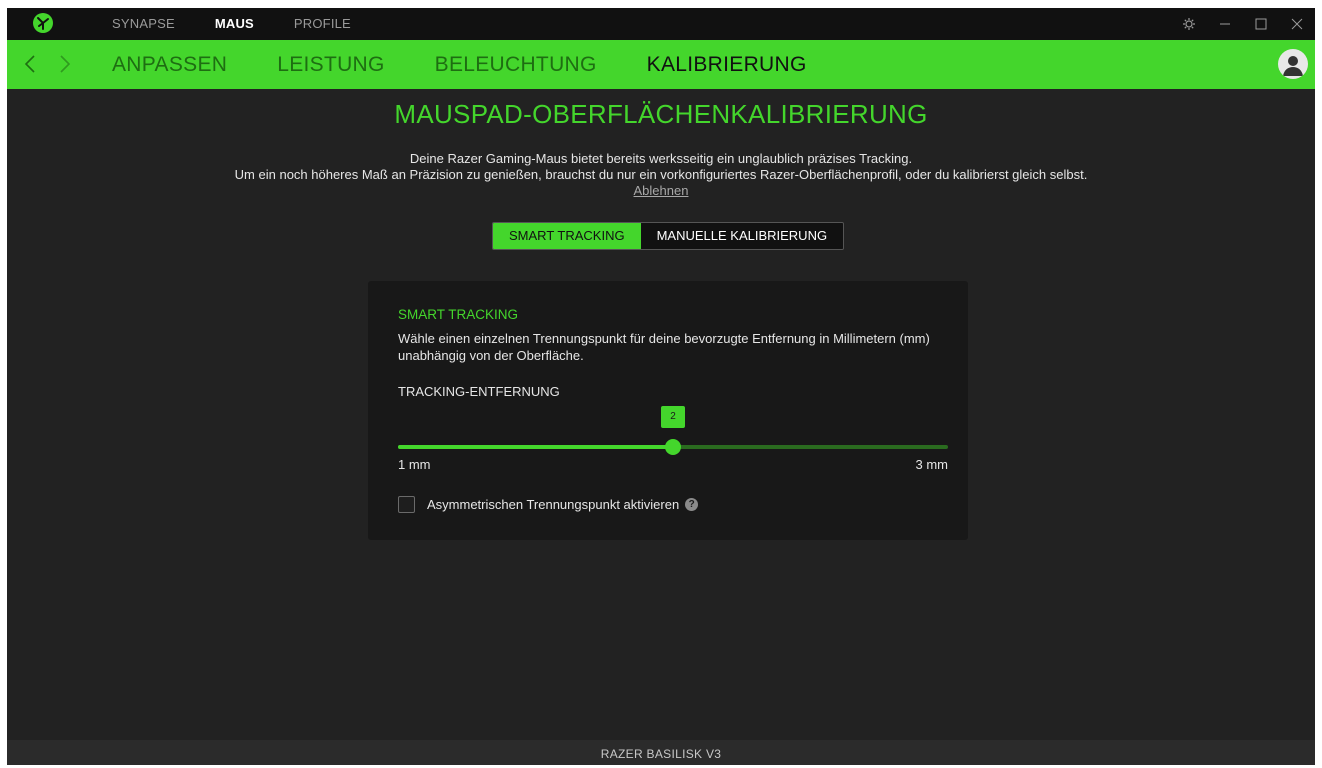  I want to click on back-arrow-icon, so click(30, 66).